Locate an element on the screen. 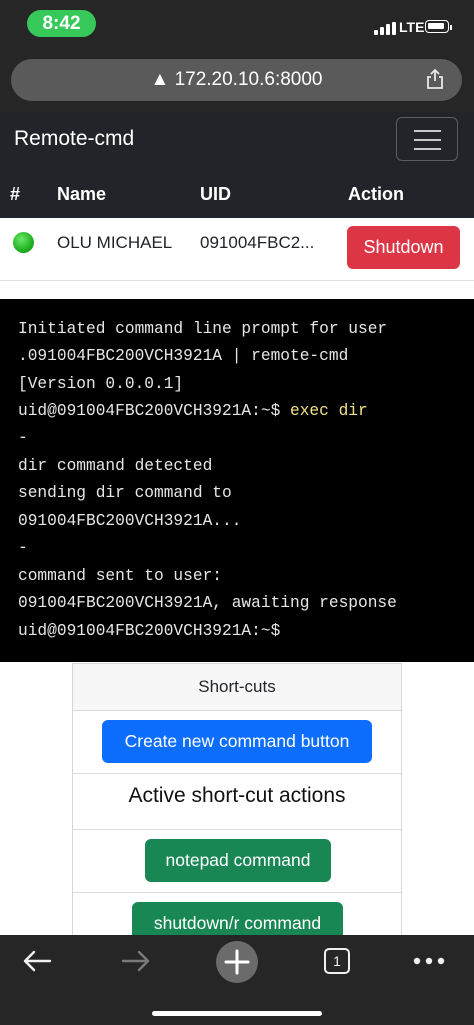 This screenshot has height=1025, width=474. create-command-button: Create new command button is located at coordinates (237, 741).